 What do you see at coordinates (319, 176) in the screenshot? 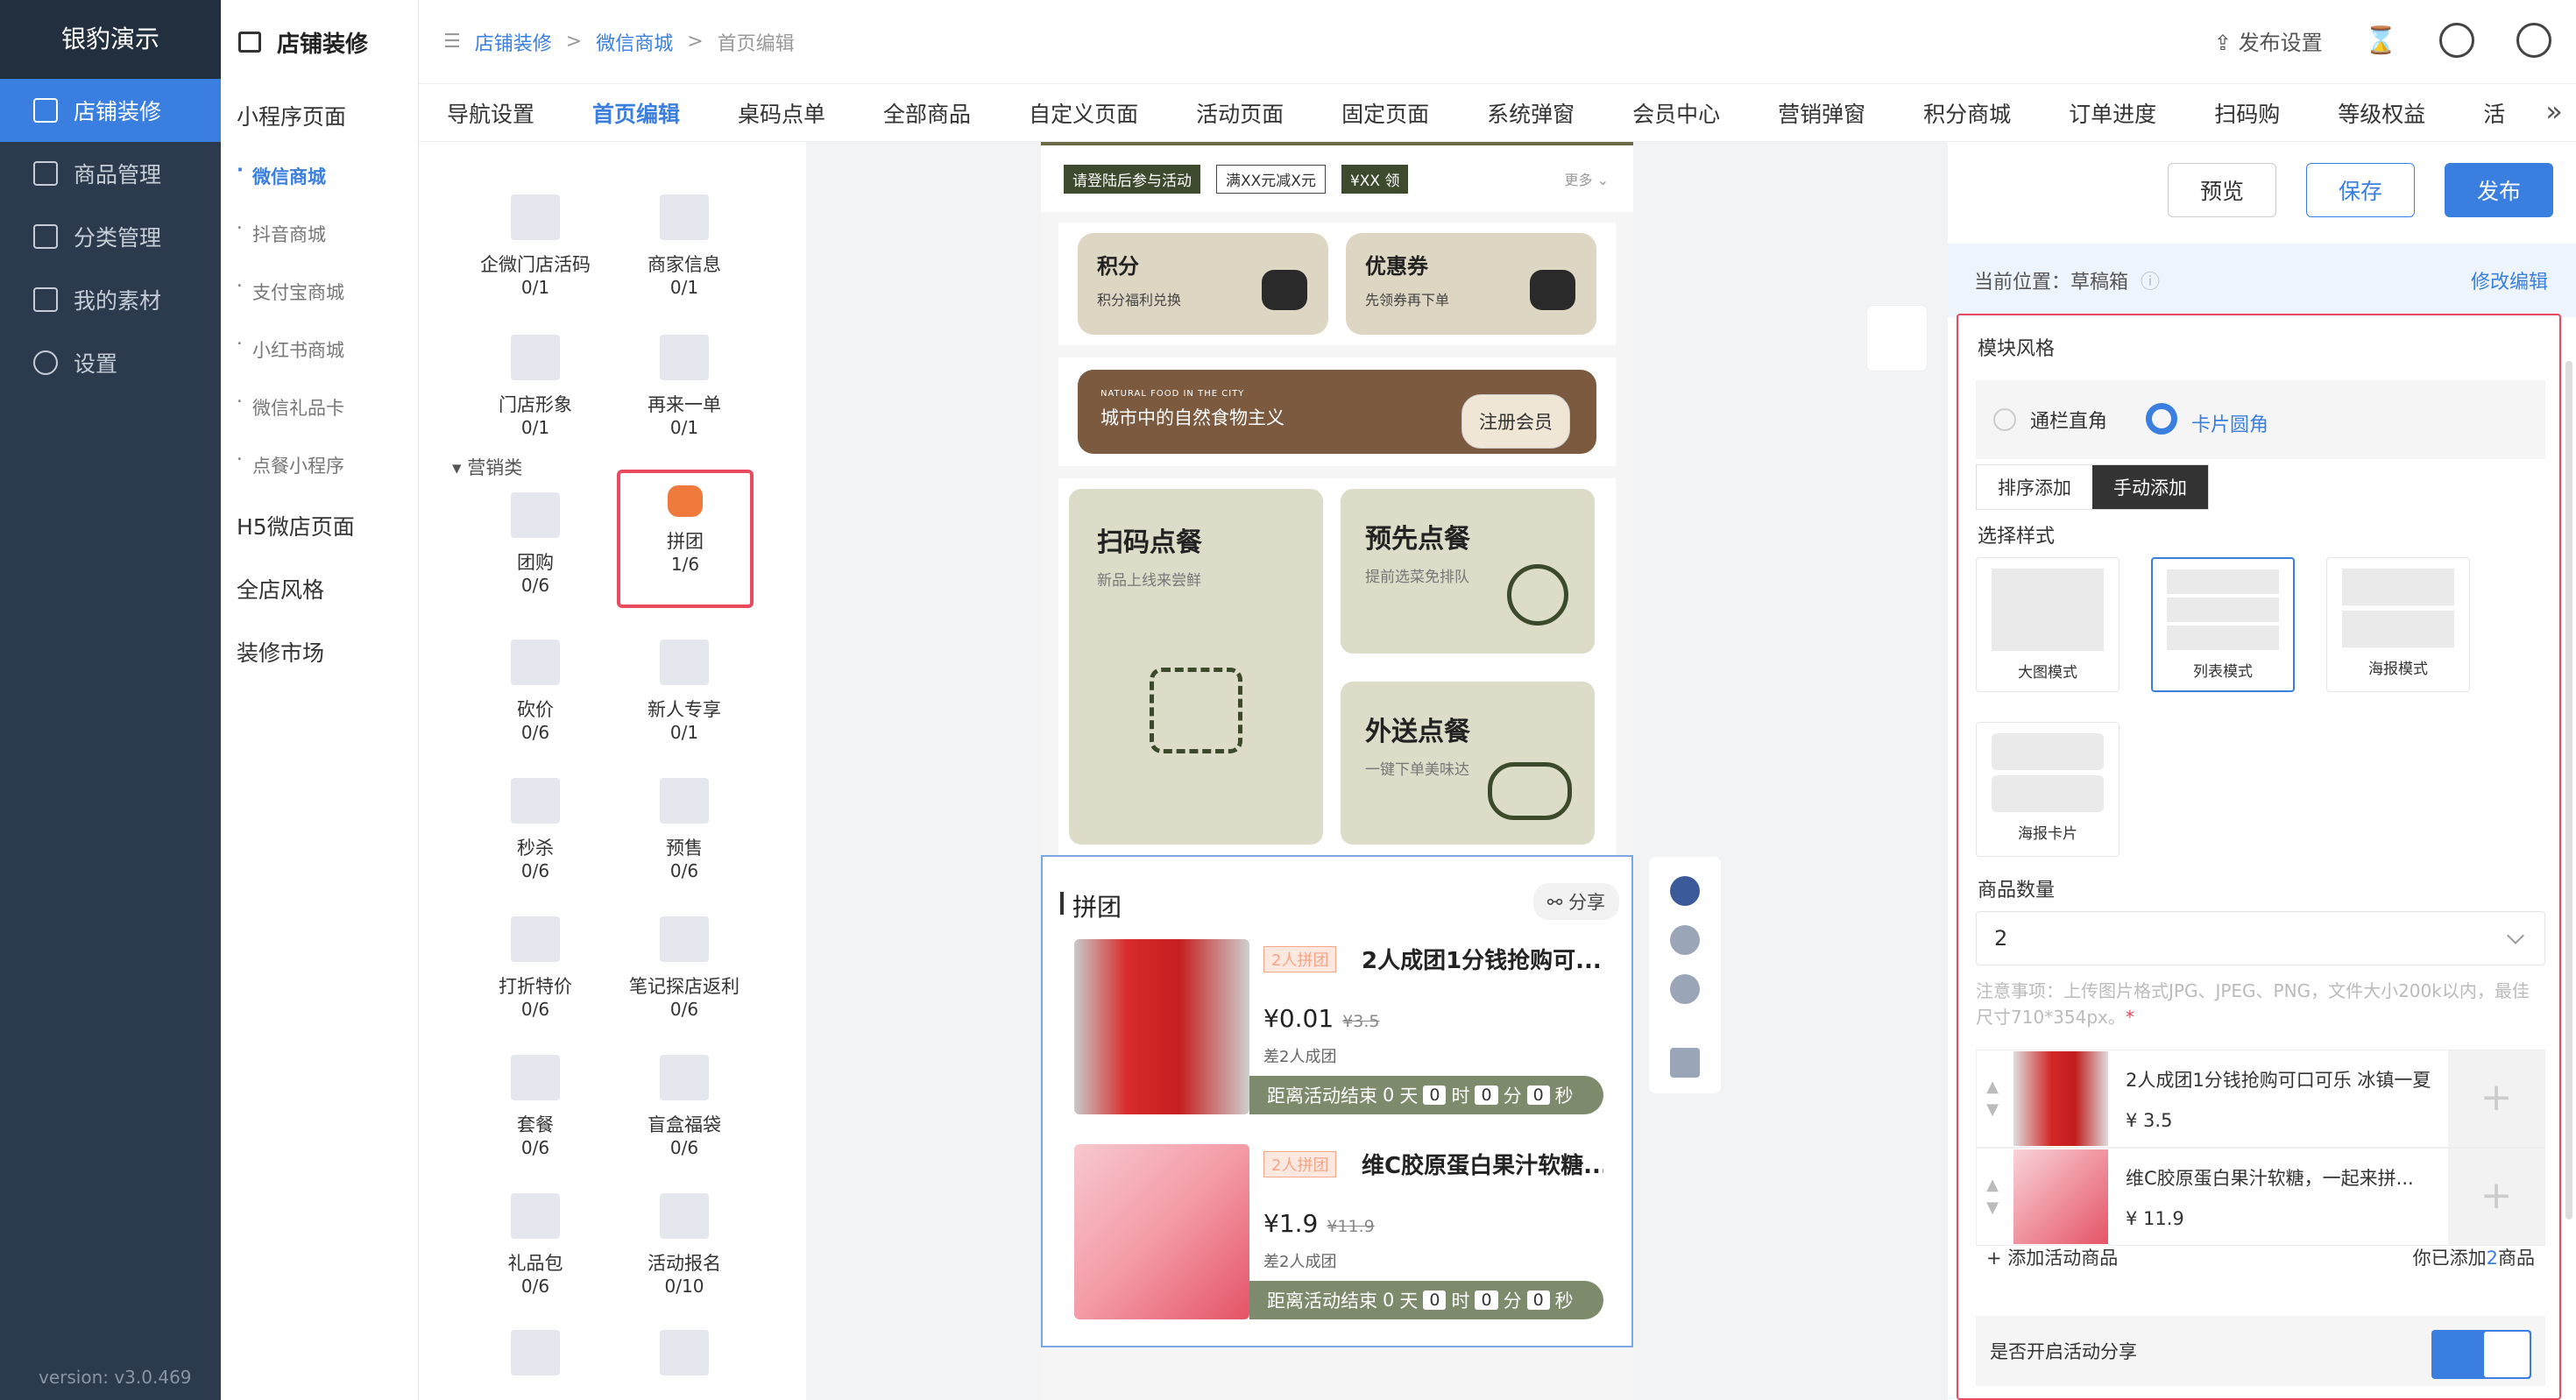
I see `sub-nav-wechat-mall: 微信商城` at bounding box center [319, 176].